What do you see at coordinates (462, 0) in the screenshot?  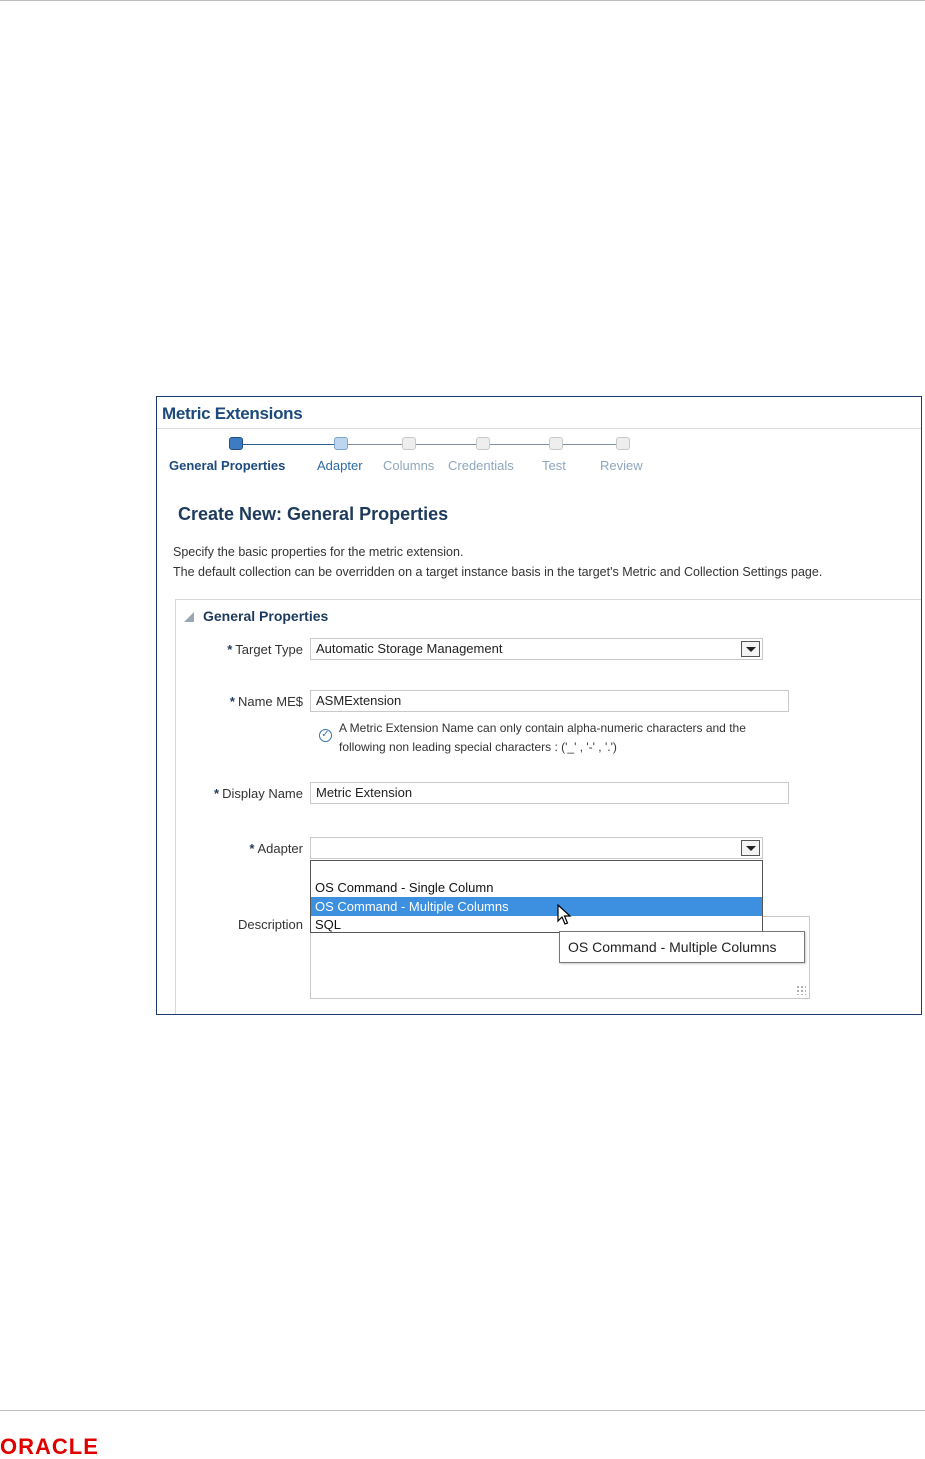 I see `page-top-rule` at bounding box center [462, 0].